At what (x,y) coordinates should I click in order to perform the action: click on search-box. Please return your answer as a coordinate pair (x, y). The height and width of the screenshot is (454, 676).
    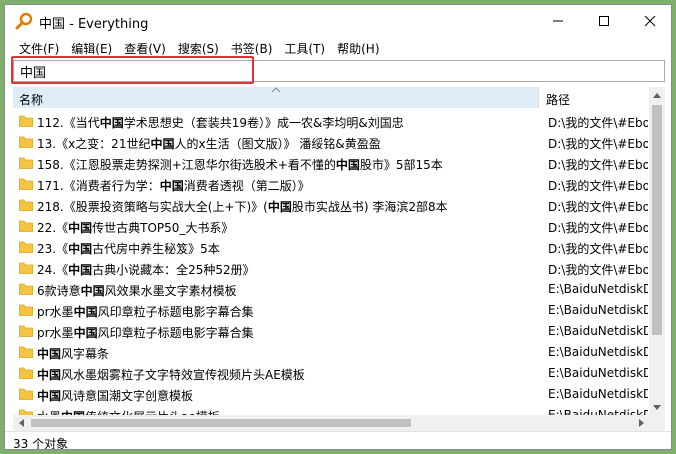
    Looking at the image, I should click on (339, 71).